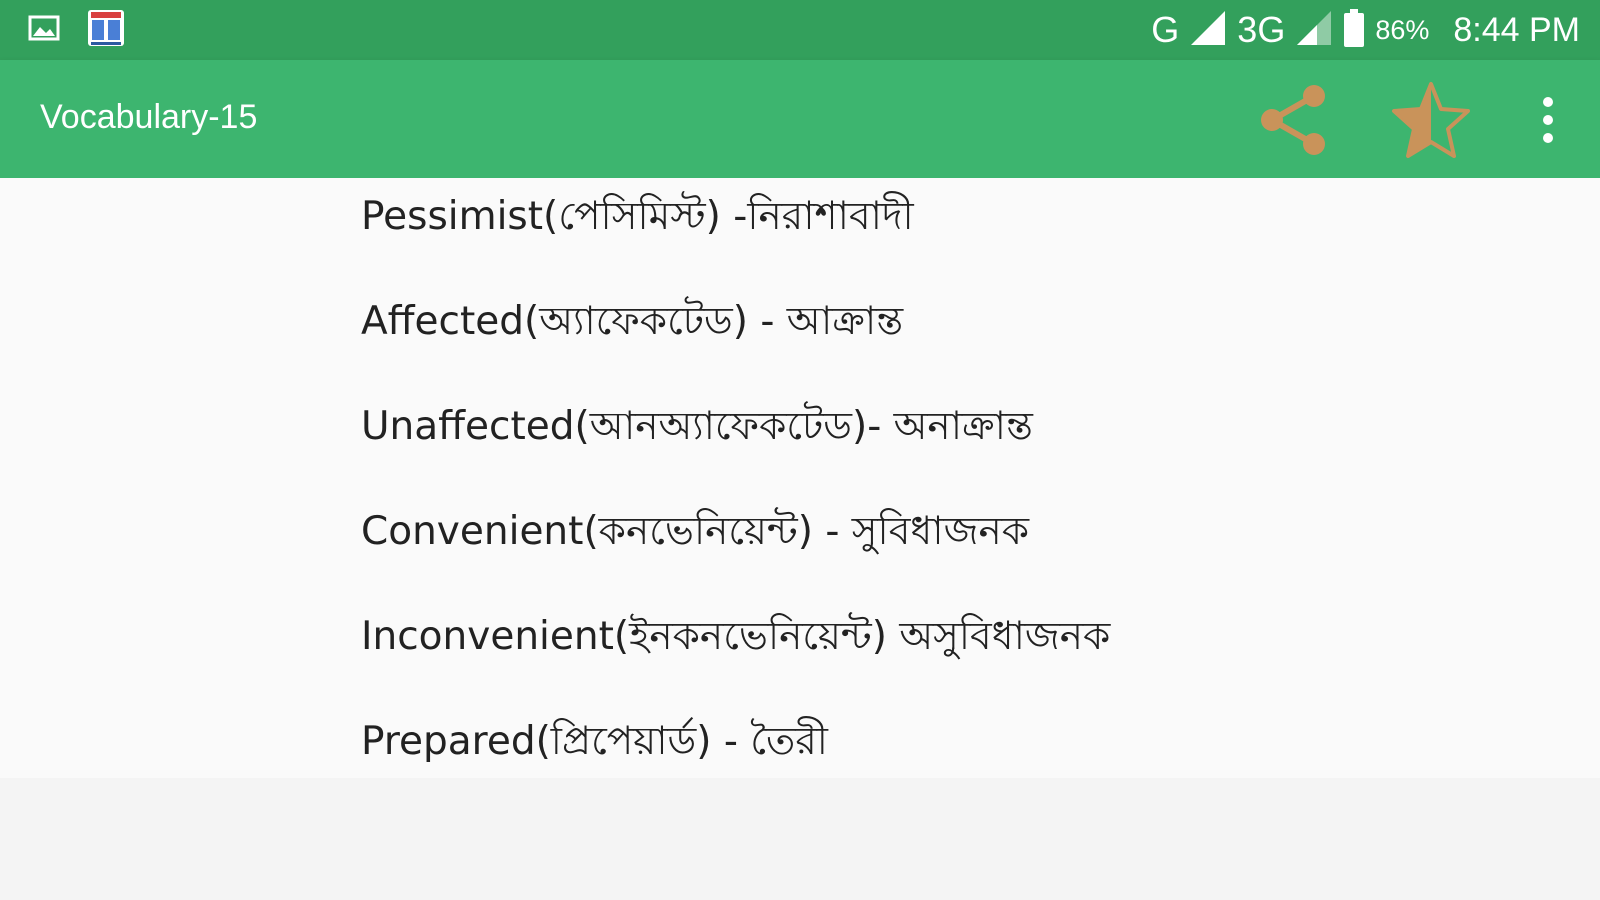 This screenshot has height=900, width=1600. I want to click on vocabulary-item: Convenient(কনভেনিয়েন্ট) - সুবিধাজনক, so click(695, 531).